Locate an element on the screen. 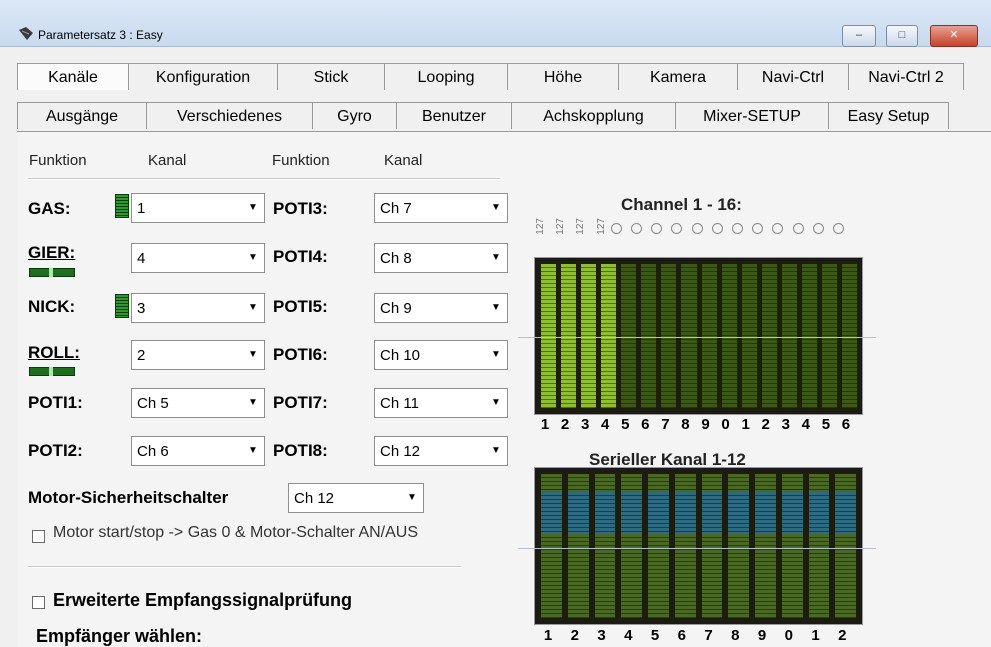  close-button: ✕ is located at coordinates (954, 36).